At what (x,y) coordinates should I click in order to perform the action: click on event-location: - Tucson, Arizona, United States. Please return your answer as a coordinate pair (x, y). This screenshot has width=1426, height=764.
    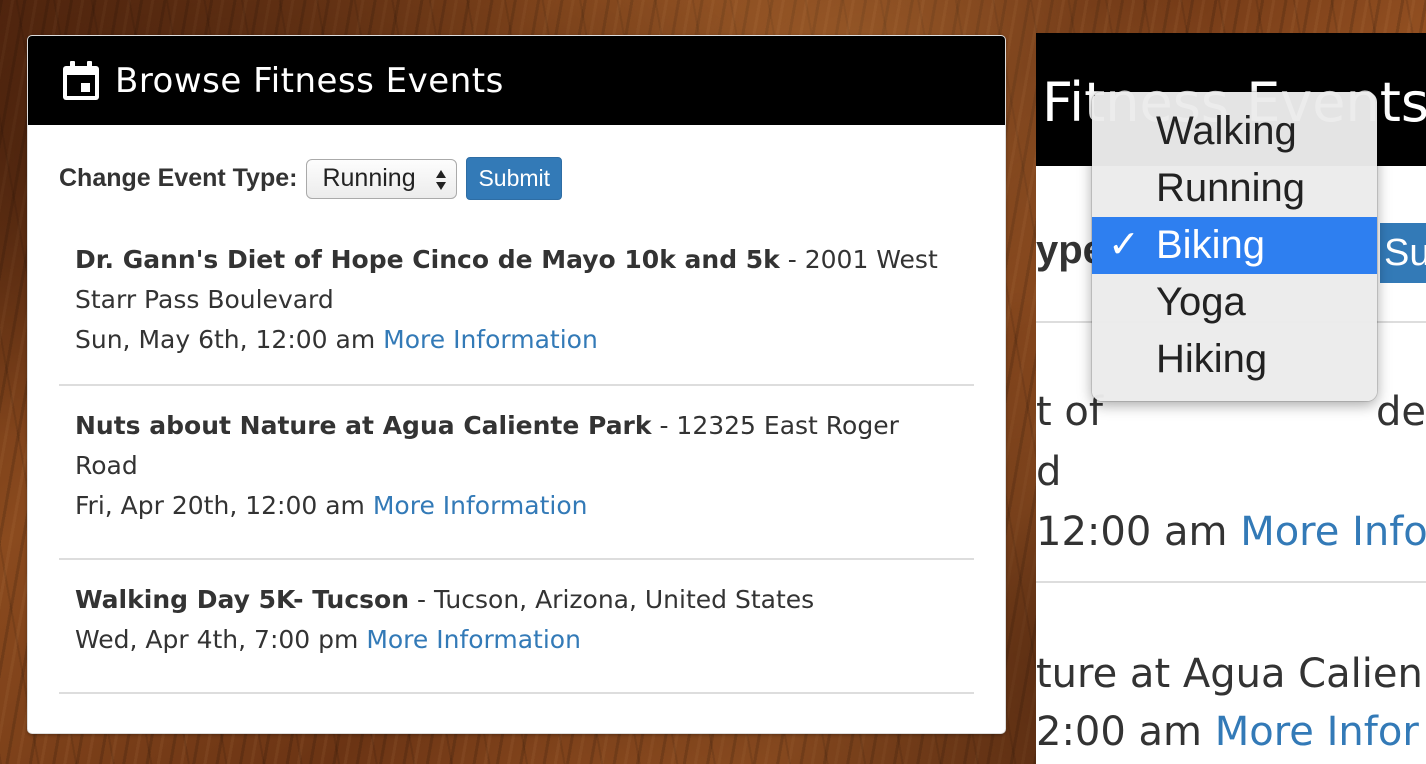
    Looking at the image, I should click on (612, 599).